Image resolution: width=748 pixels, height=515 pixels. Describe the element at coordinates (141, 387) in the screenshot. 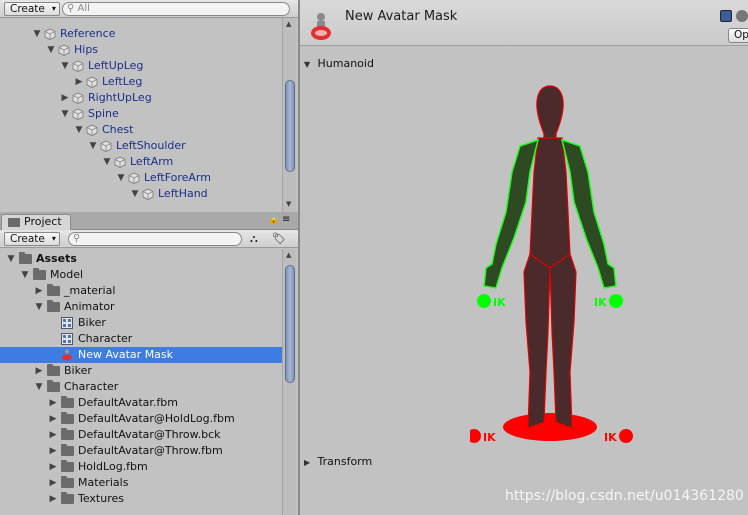

I see `project-row: ▼ Character` at that location.